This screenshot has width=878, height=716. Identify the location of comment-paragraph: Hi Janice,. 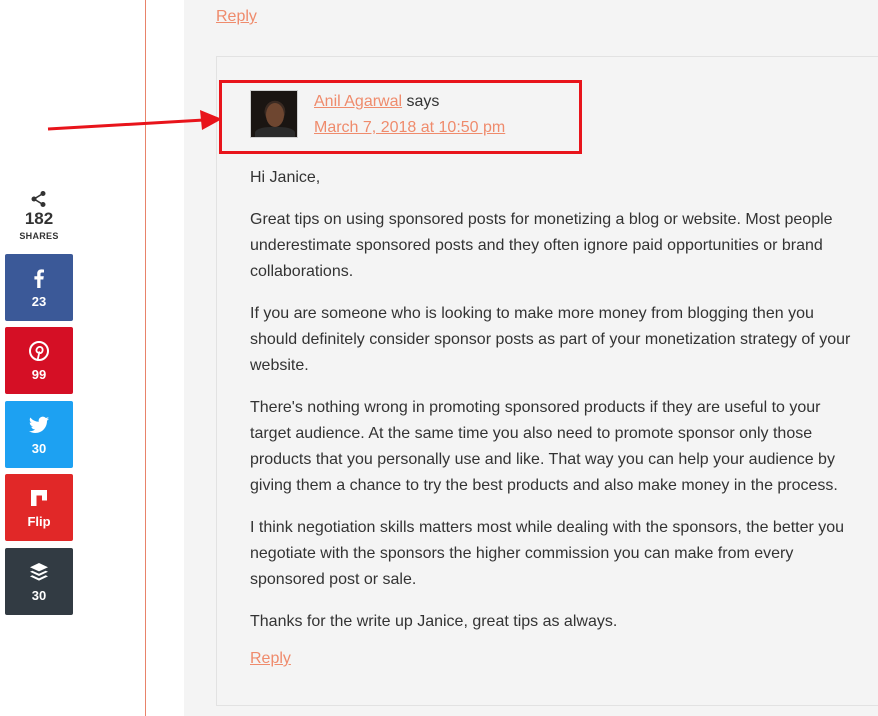
(285, 177).